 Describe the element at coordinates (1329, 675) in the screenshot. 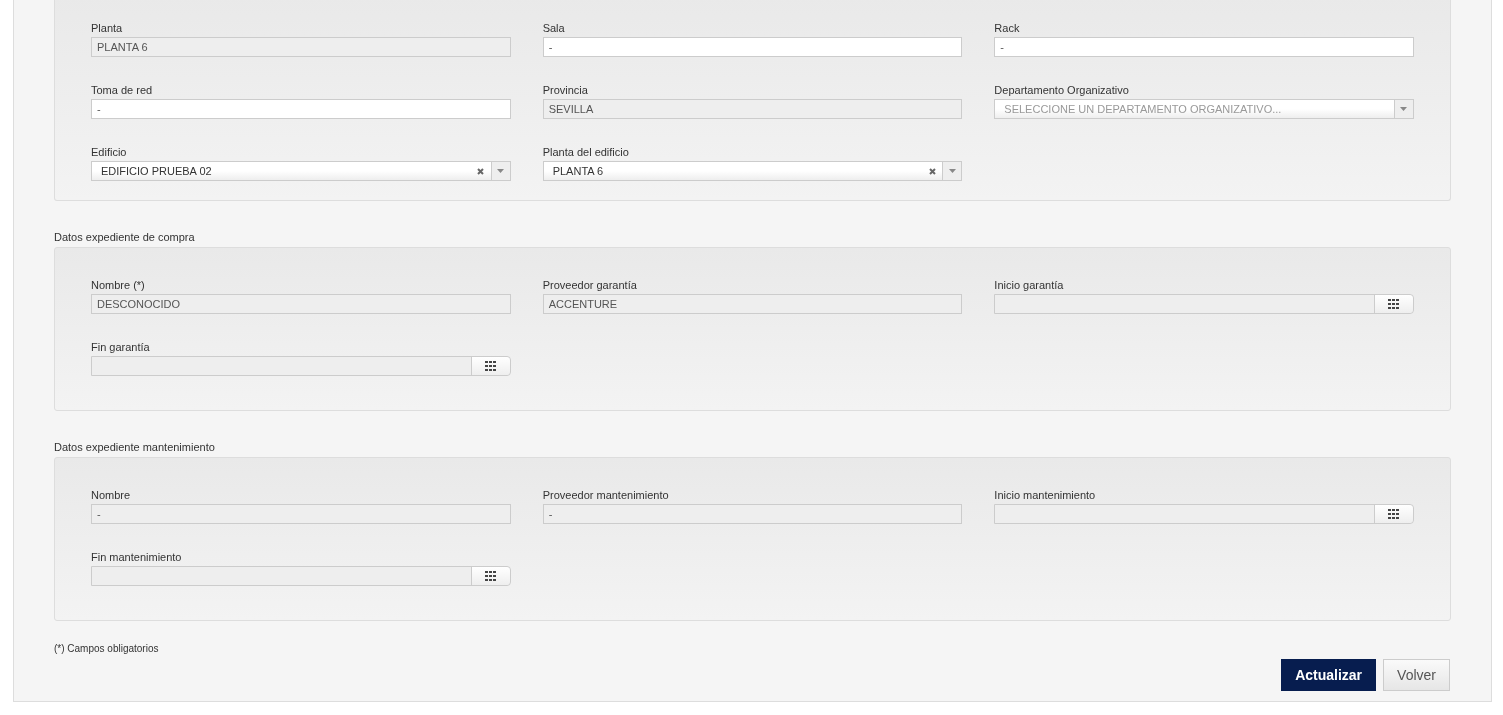

I see `update-button: Actualizar` at that location.